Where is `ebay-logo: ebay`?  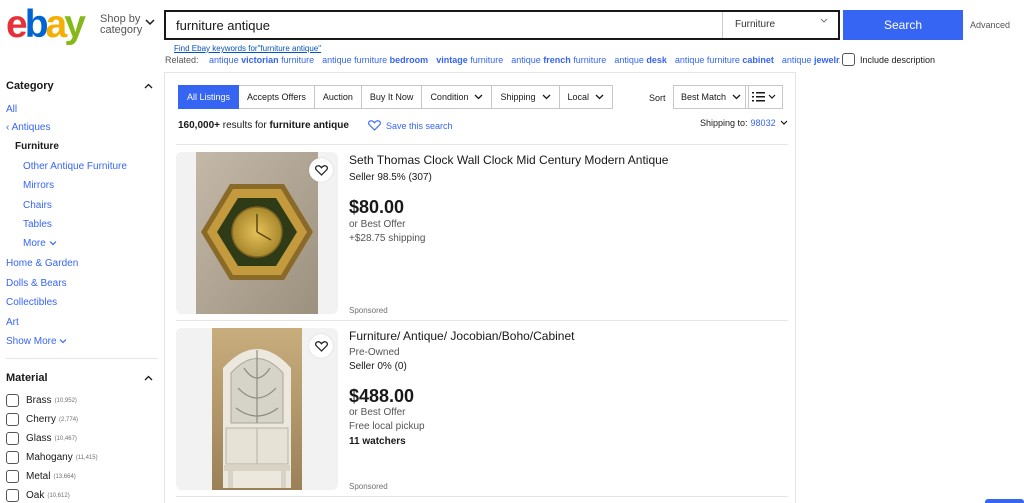
ebay-logo: ebay is located at coordinates (46, 25).